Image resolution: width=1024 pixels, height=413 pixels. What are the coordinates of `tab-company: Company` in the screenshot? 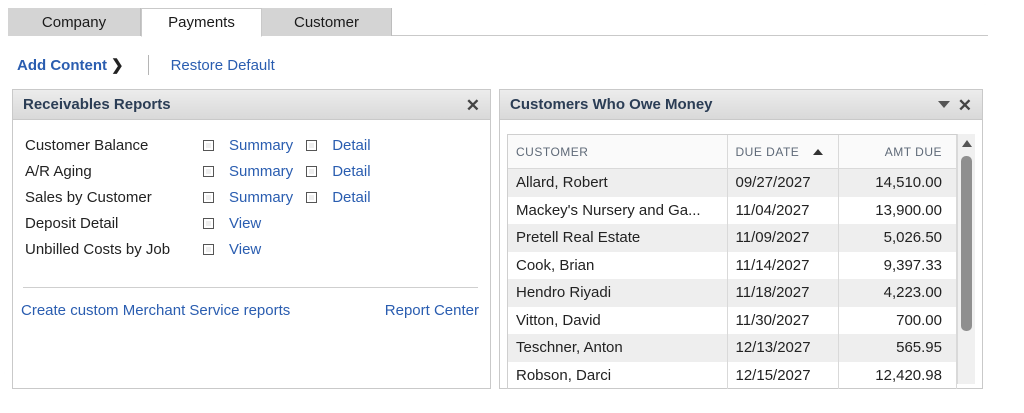 It's located at (74, 22).